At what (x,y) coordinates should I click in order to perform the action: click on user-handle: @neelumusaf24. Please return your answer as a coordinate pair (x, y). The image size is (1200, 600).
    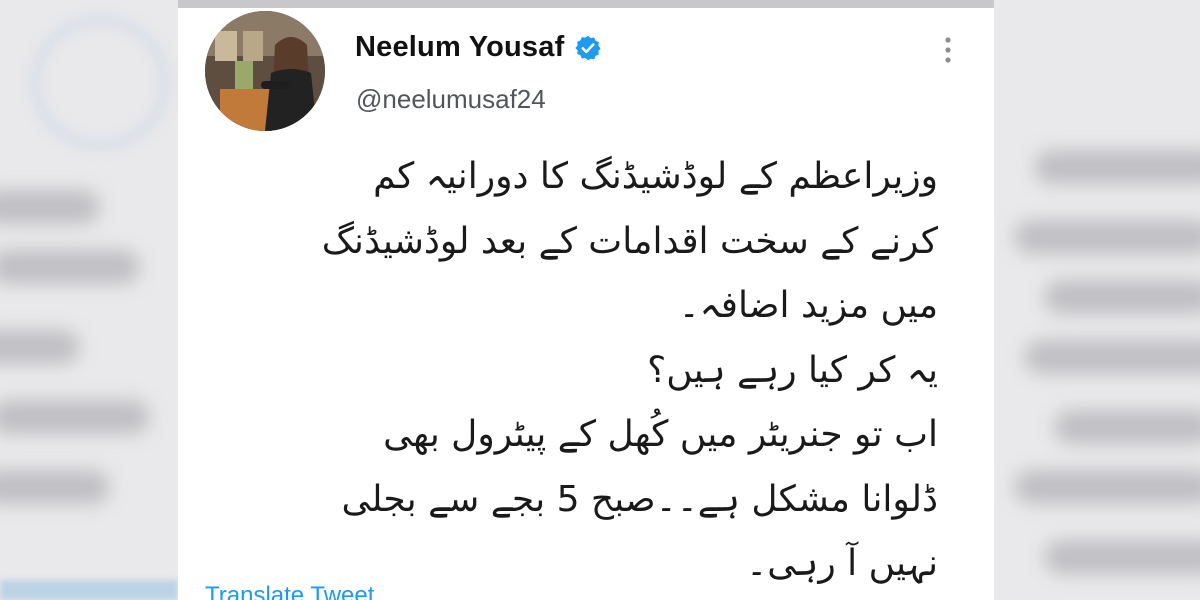
    Looking at the image, I should click on (451, 99).